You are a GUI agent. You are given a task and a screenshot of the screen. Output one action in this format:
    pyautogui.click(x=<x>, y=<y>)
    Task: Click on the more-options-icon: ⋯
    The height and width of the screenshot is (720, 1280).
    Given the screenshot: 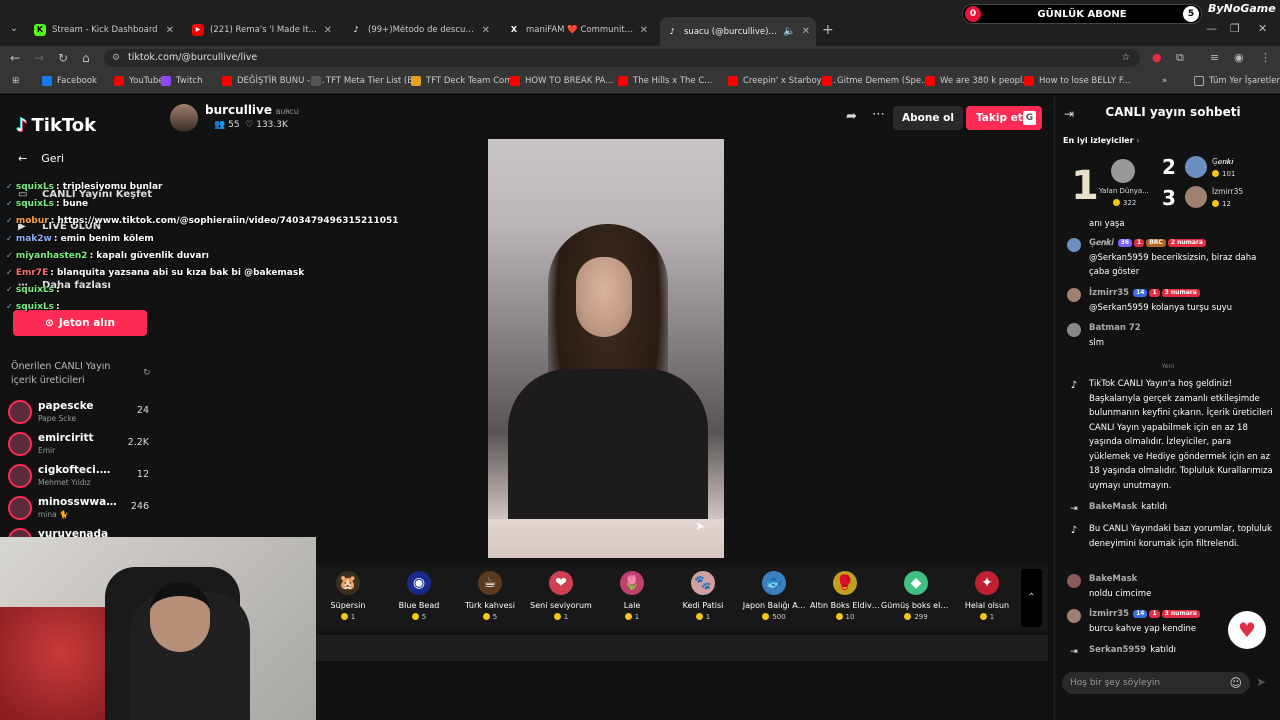 What is the action you would take?
    pyautogui.click(x=878, y=114)
    